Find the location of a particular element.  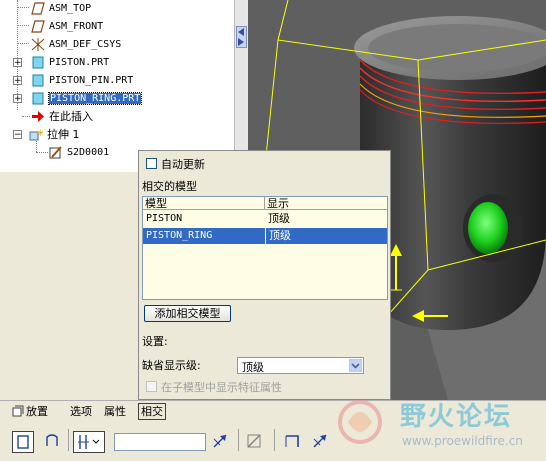

flip-direction-icon is located at coordinates (220, 441).